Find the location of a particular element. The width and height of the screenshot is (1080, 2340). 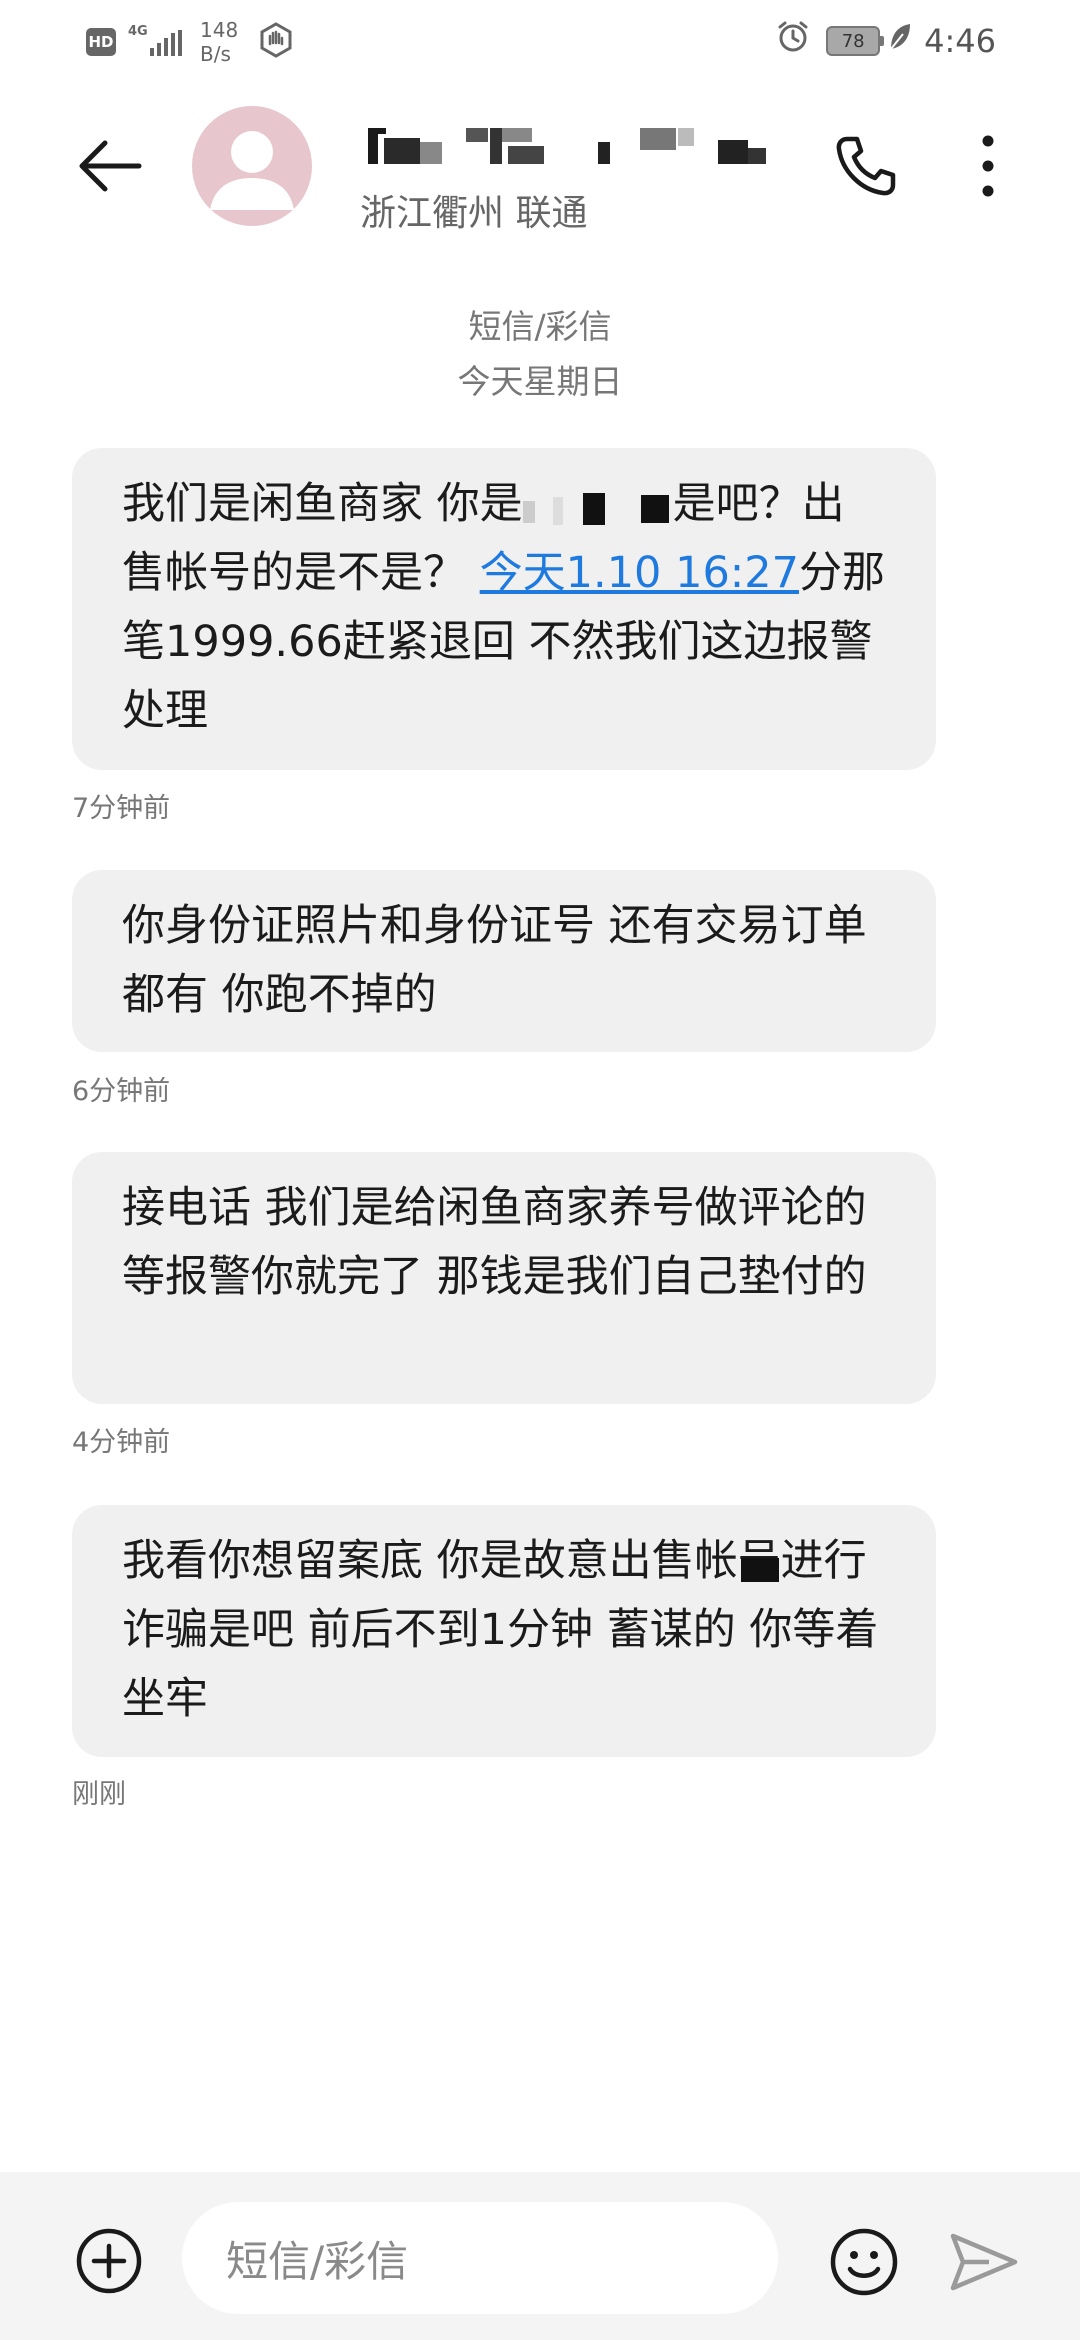

signal-icon: 4G is located at coordinates (155, 42).